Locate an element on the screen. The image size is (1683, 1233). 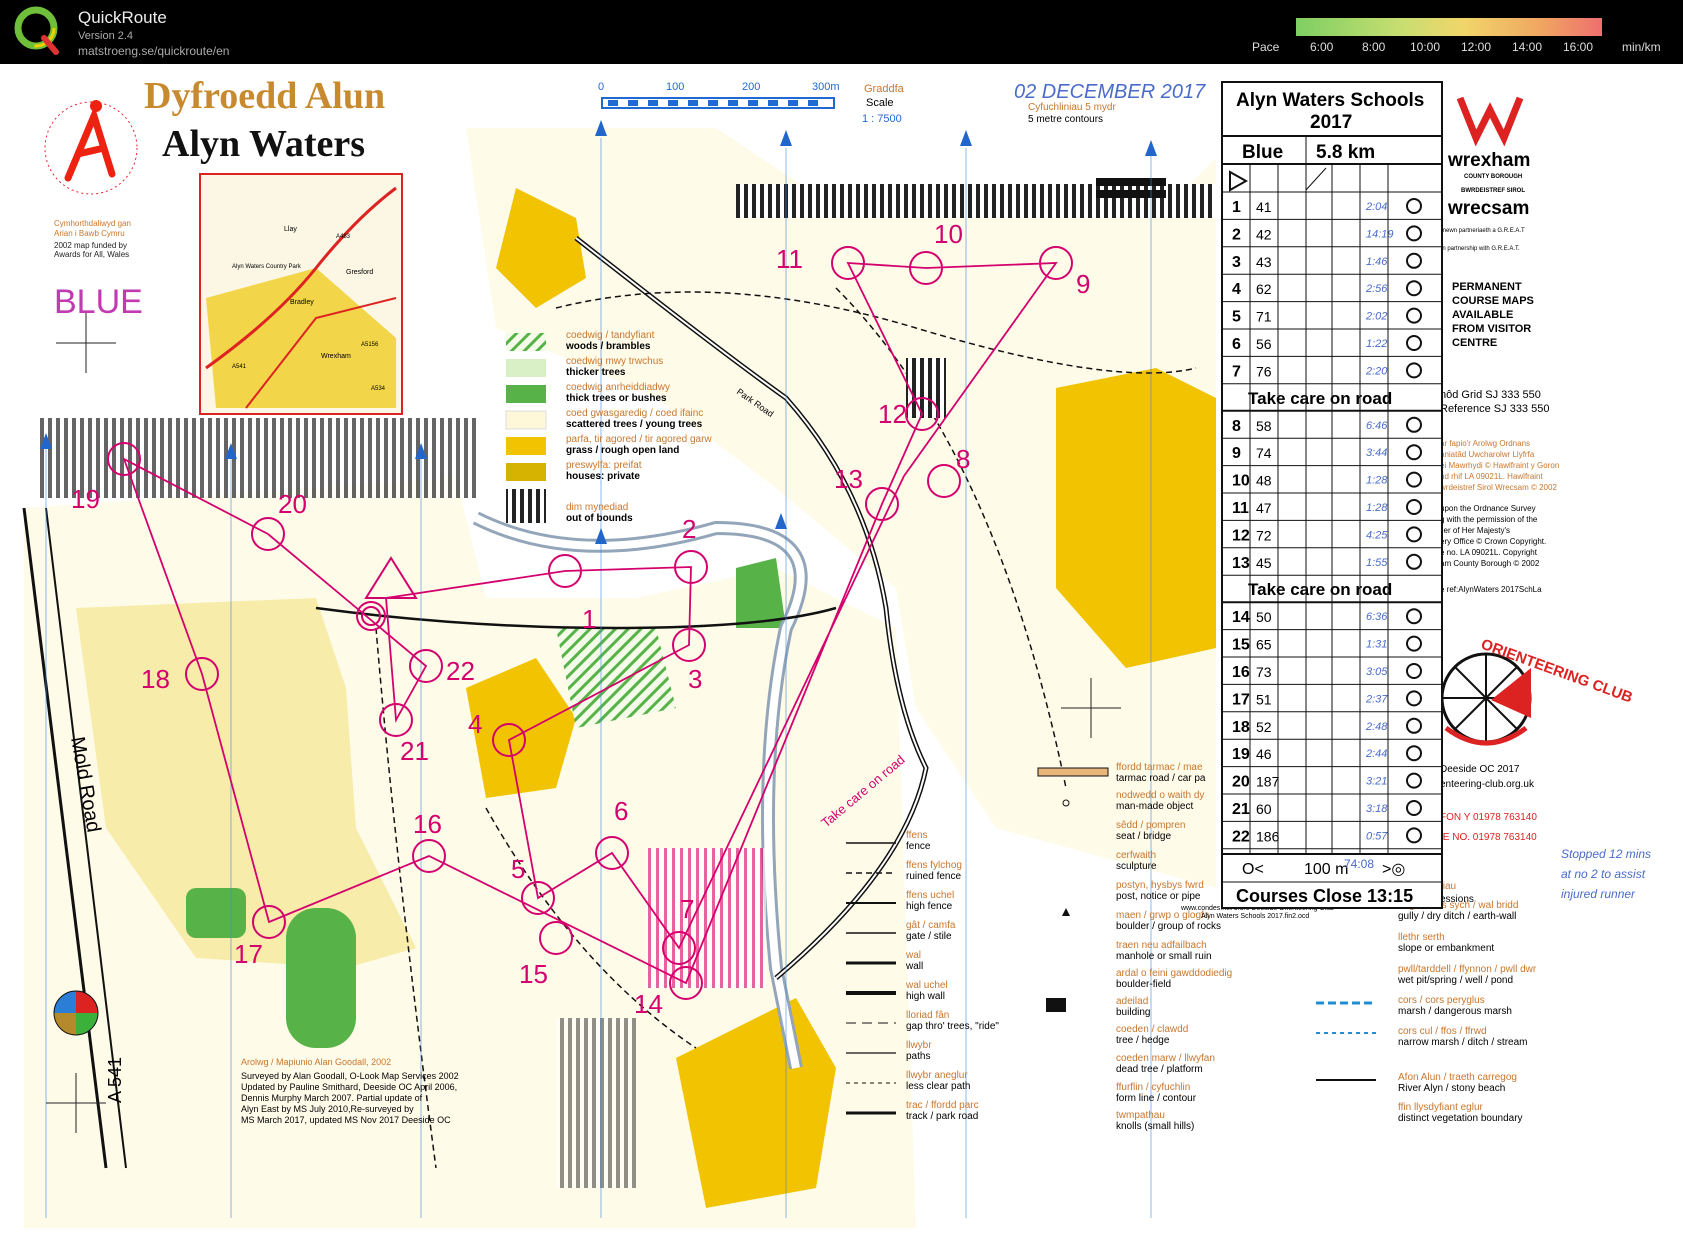
control-code: 73 is located at coordinates (1264, 672).